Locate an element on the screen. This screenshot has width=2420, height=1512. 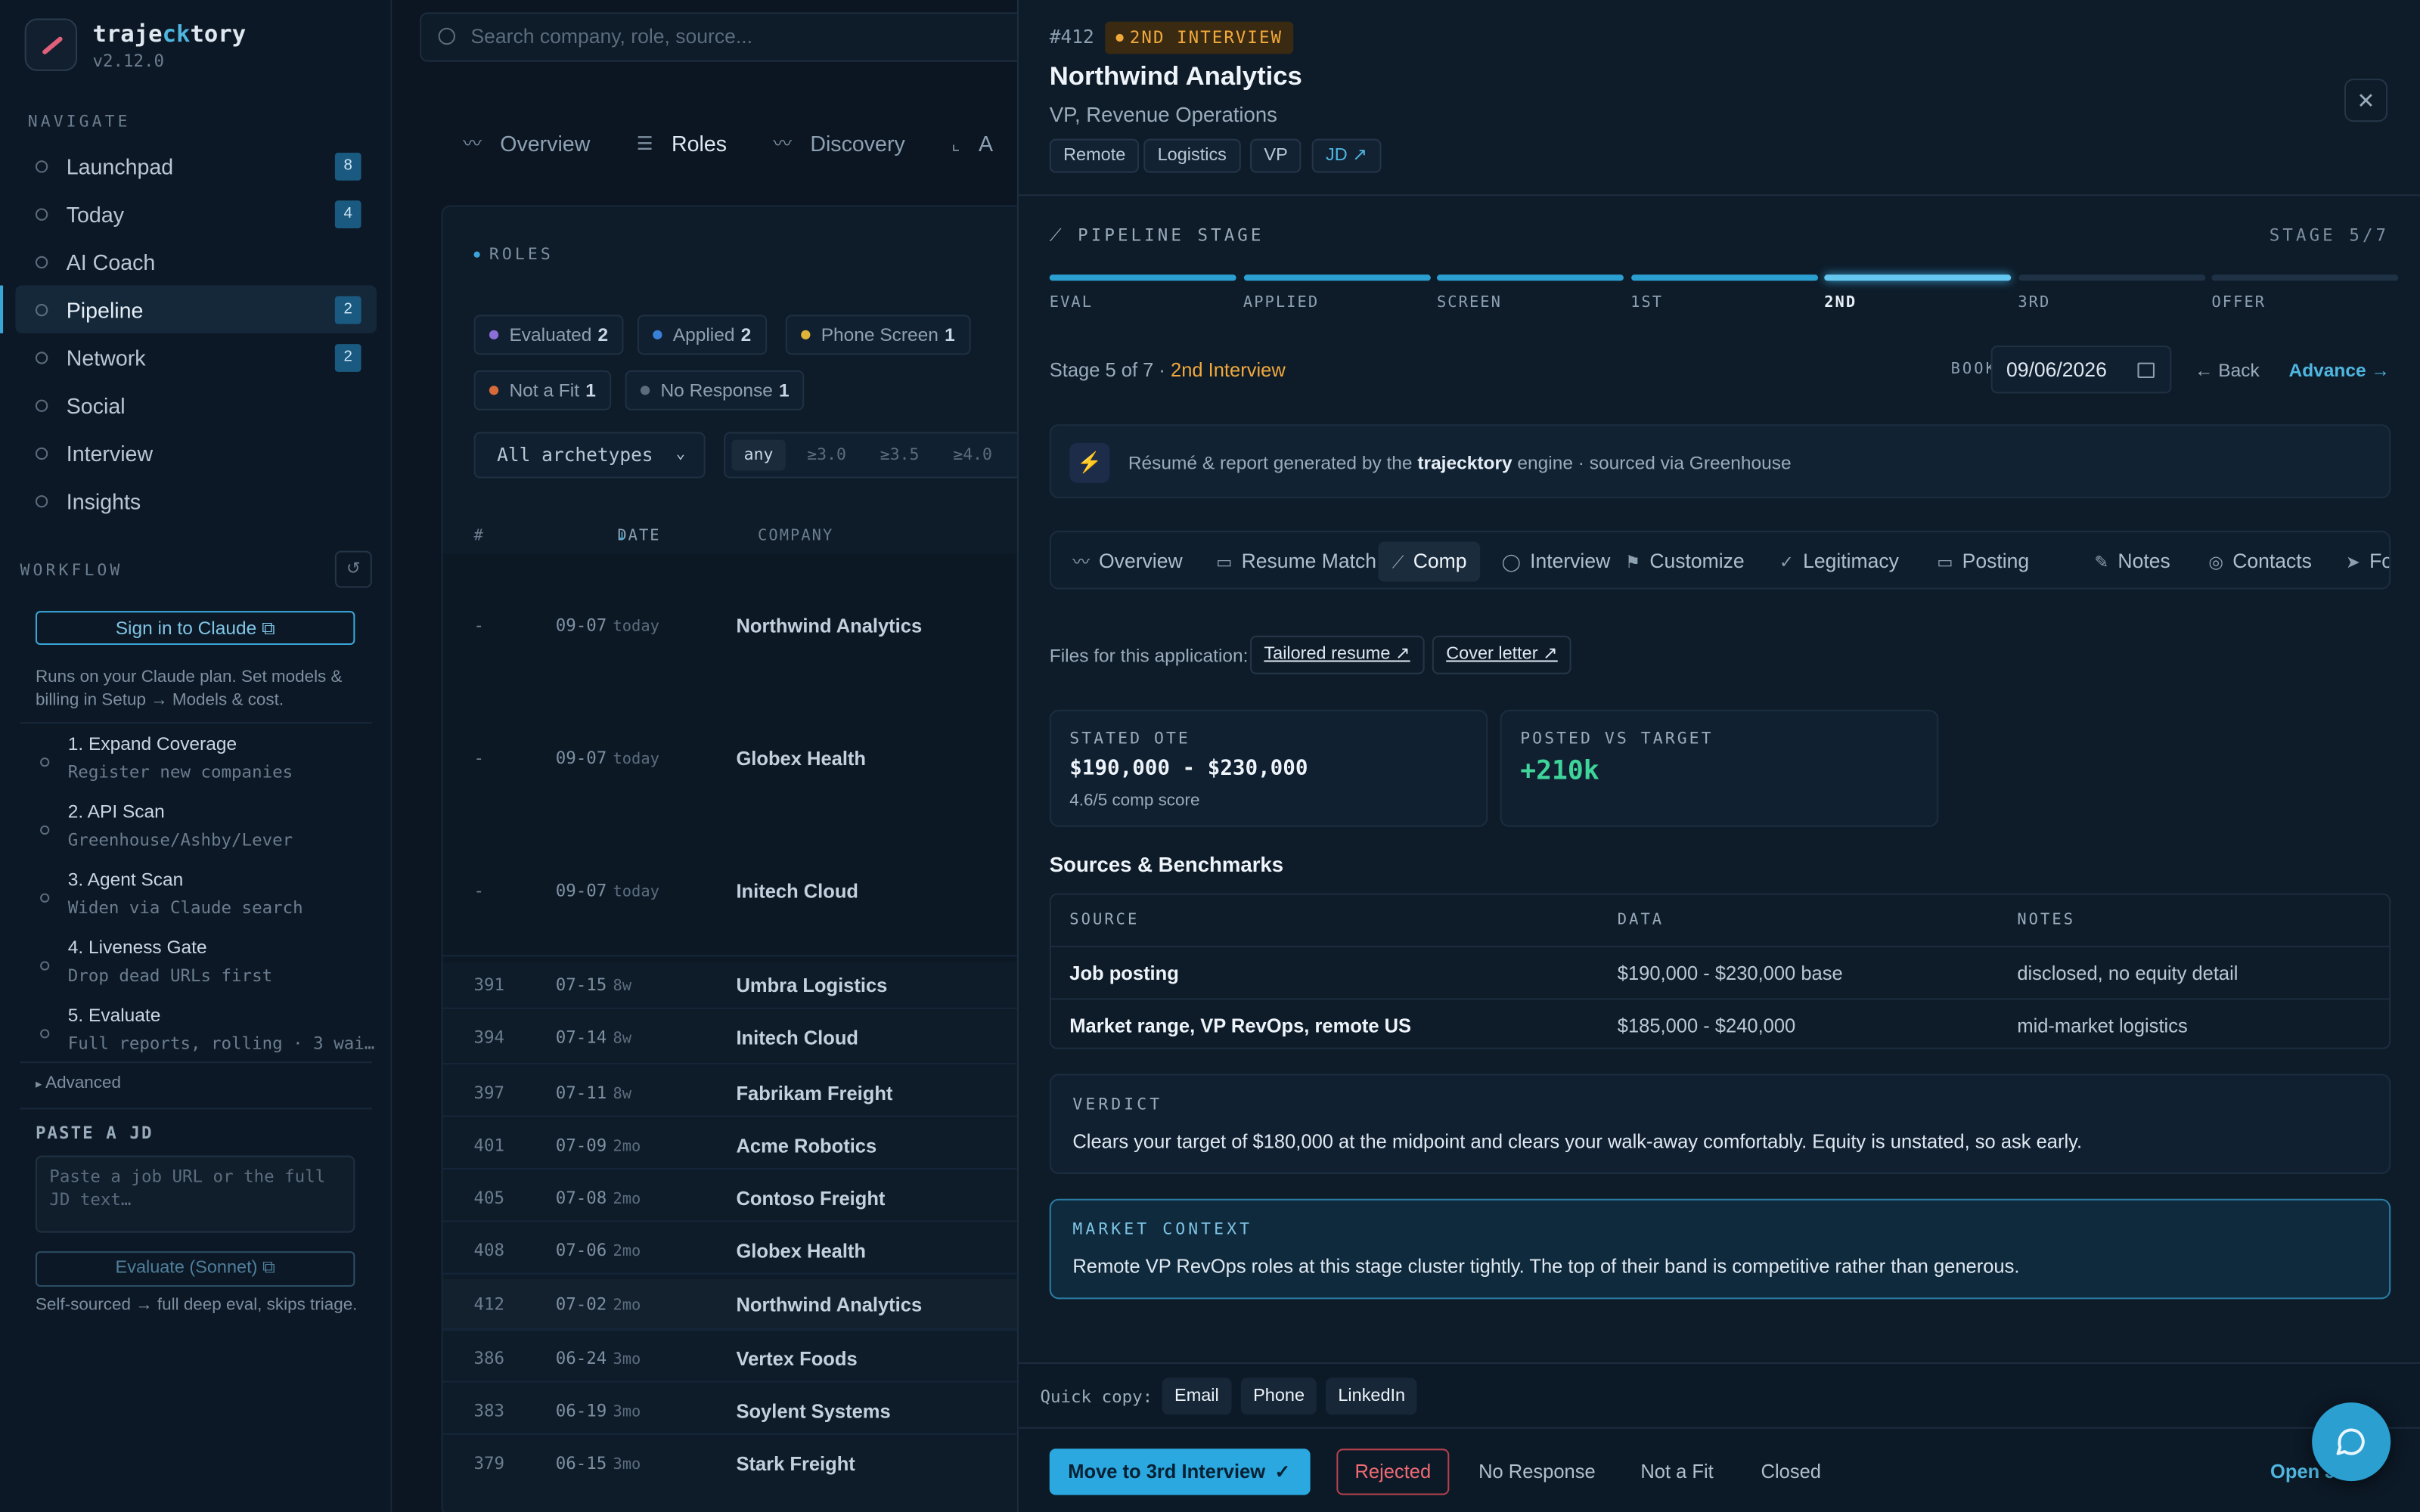
filter-chip: Evaluated 2 is located at coordinates (548, 334).